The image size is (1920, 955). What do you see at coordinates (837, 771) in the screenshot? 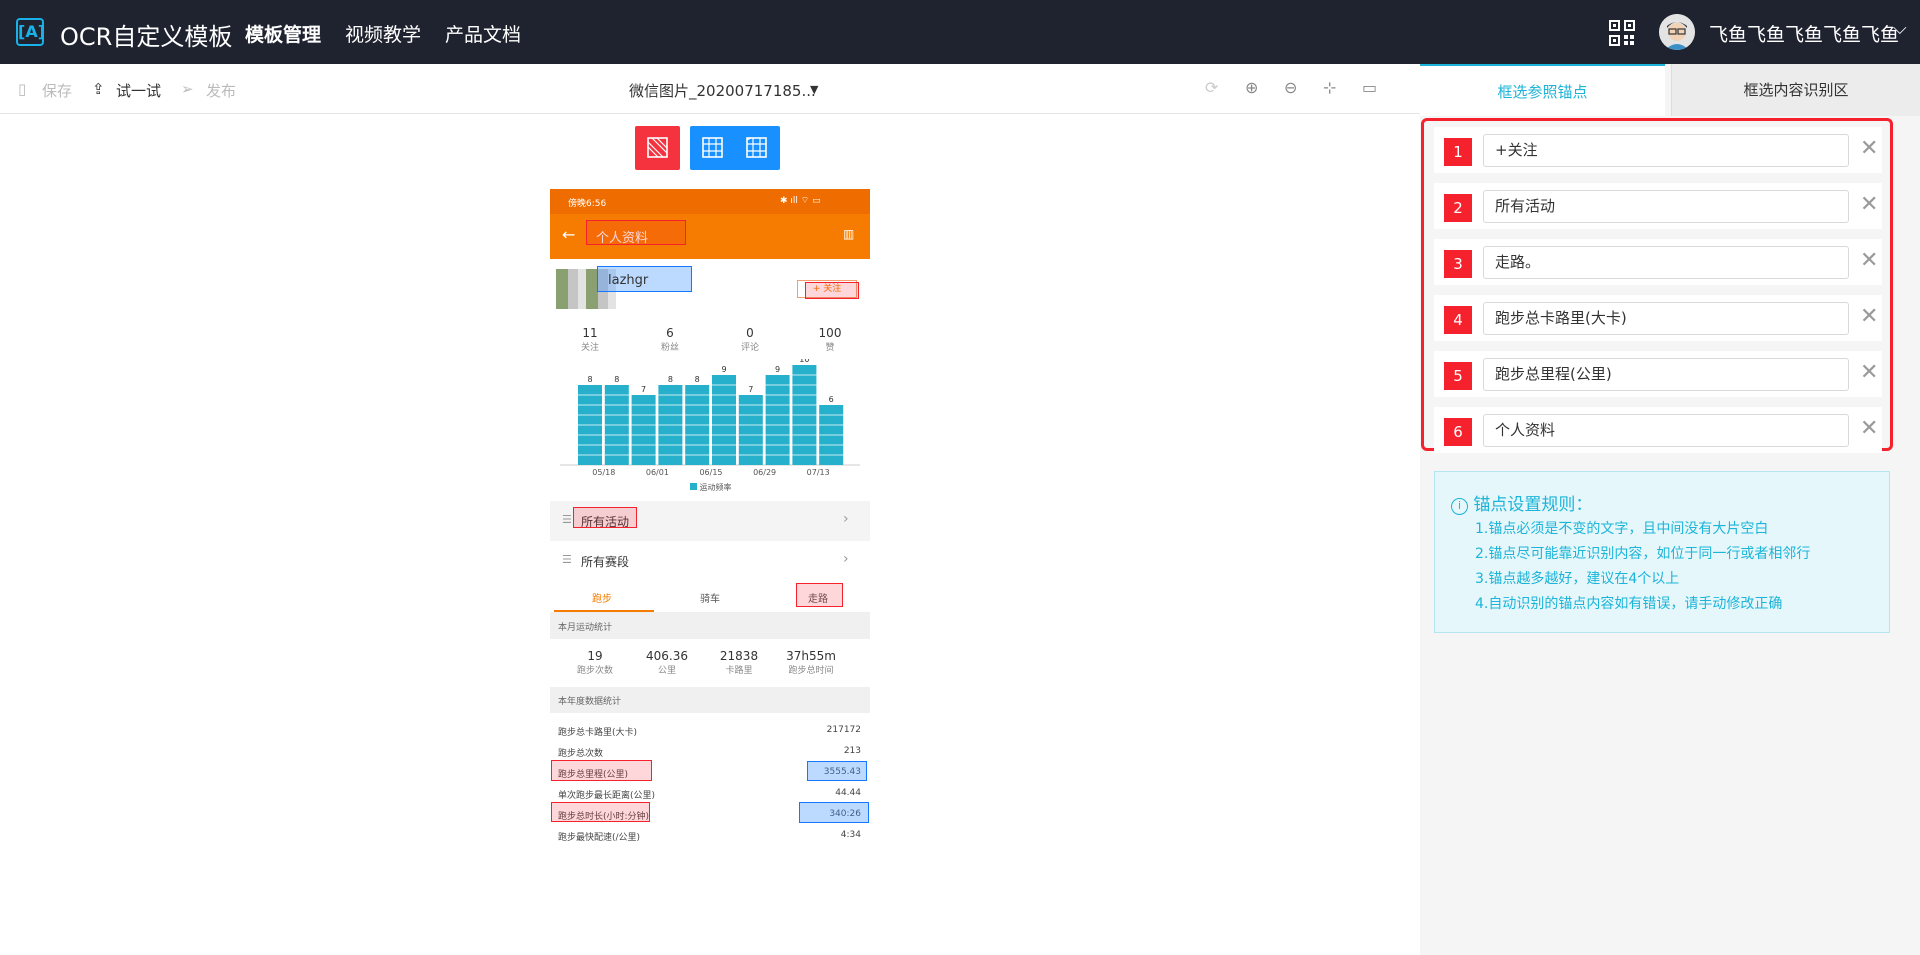
I see `recognition-box-calories` at bounding box center [837, 771].